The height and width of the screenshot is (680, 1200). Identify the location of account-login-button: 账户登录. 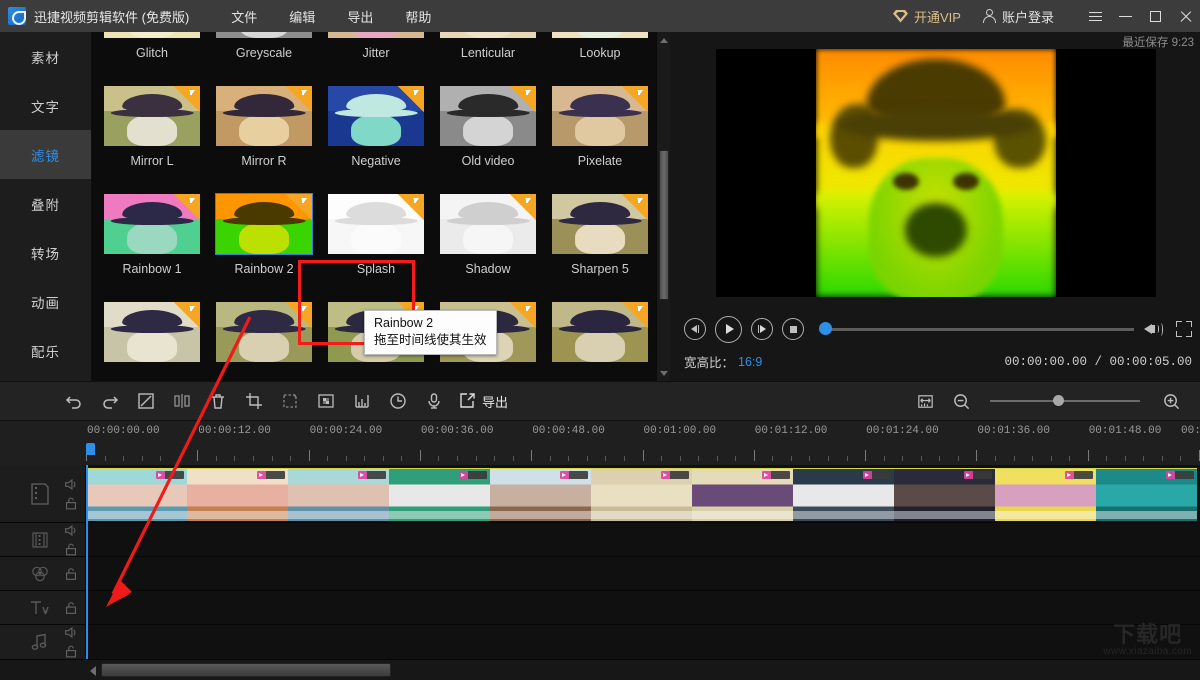
(1018, 16).